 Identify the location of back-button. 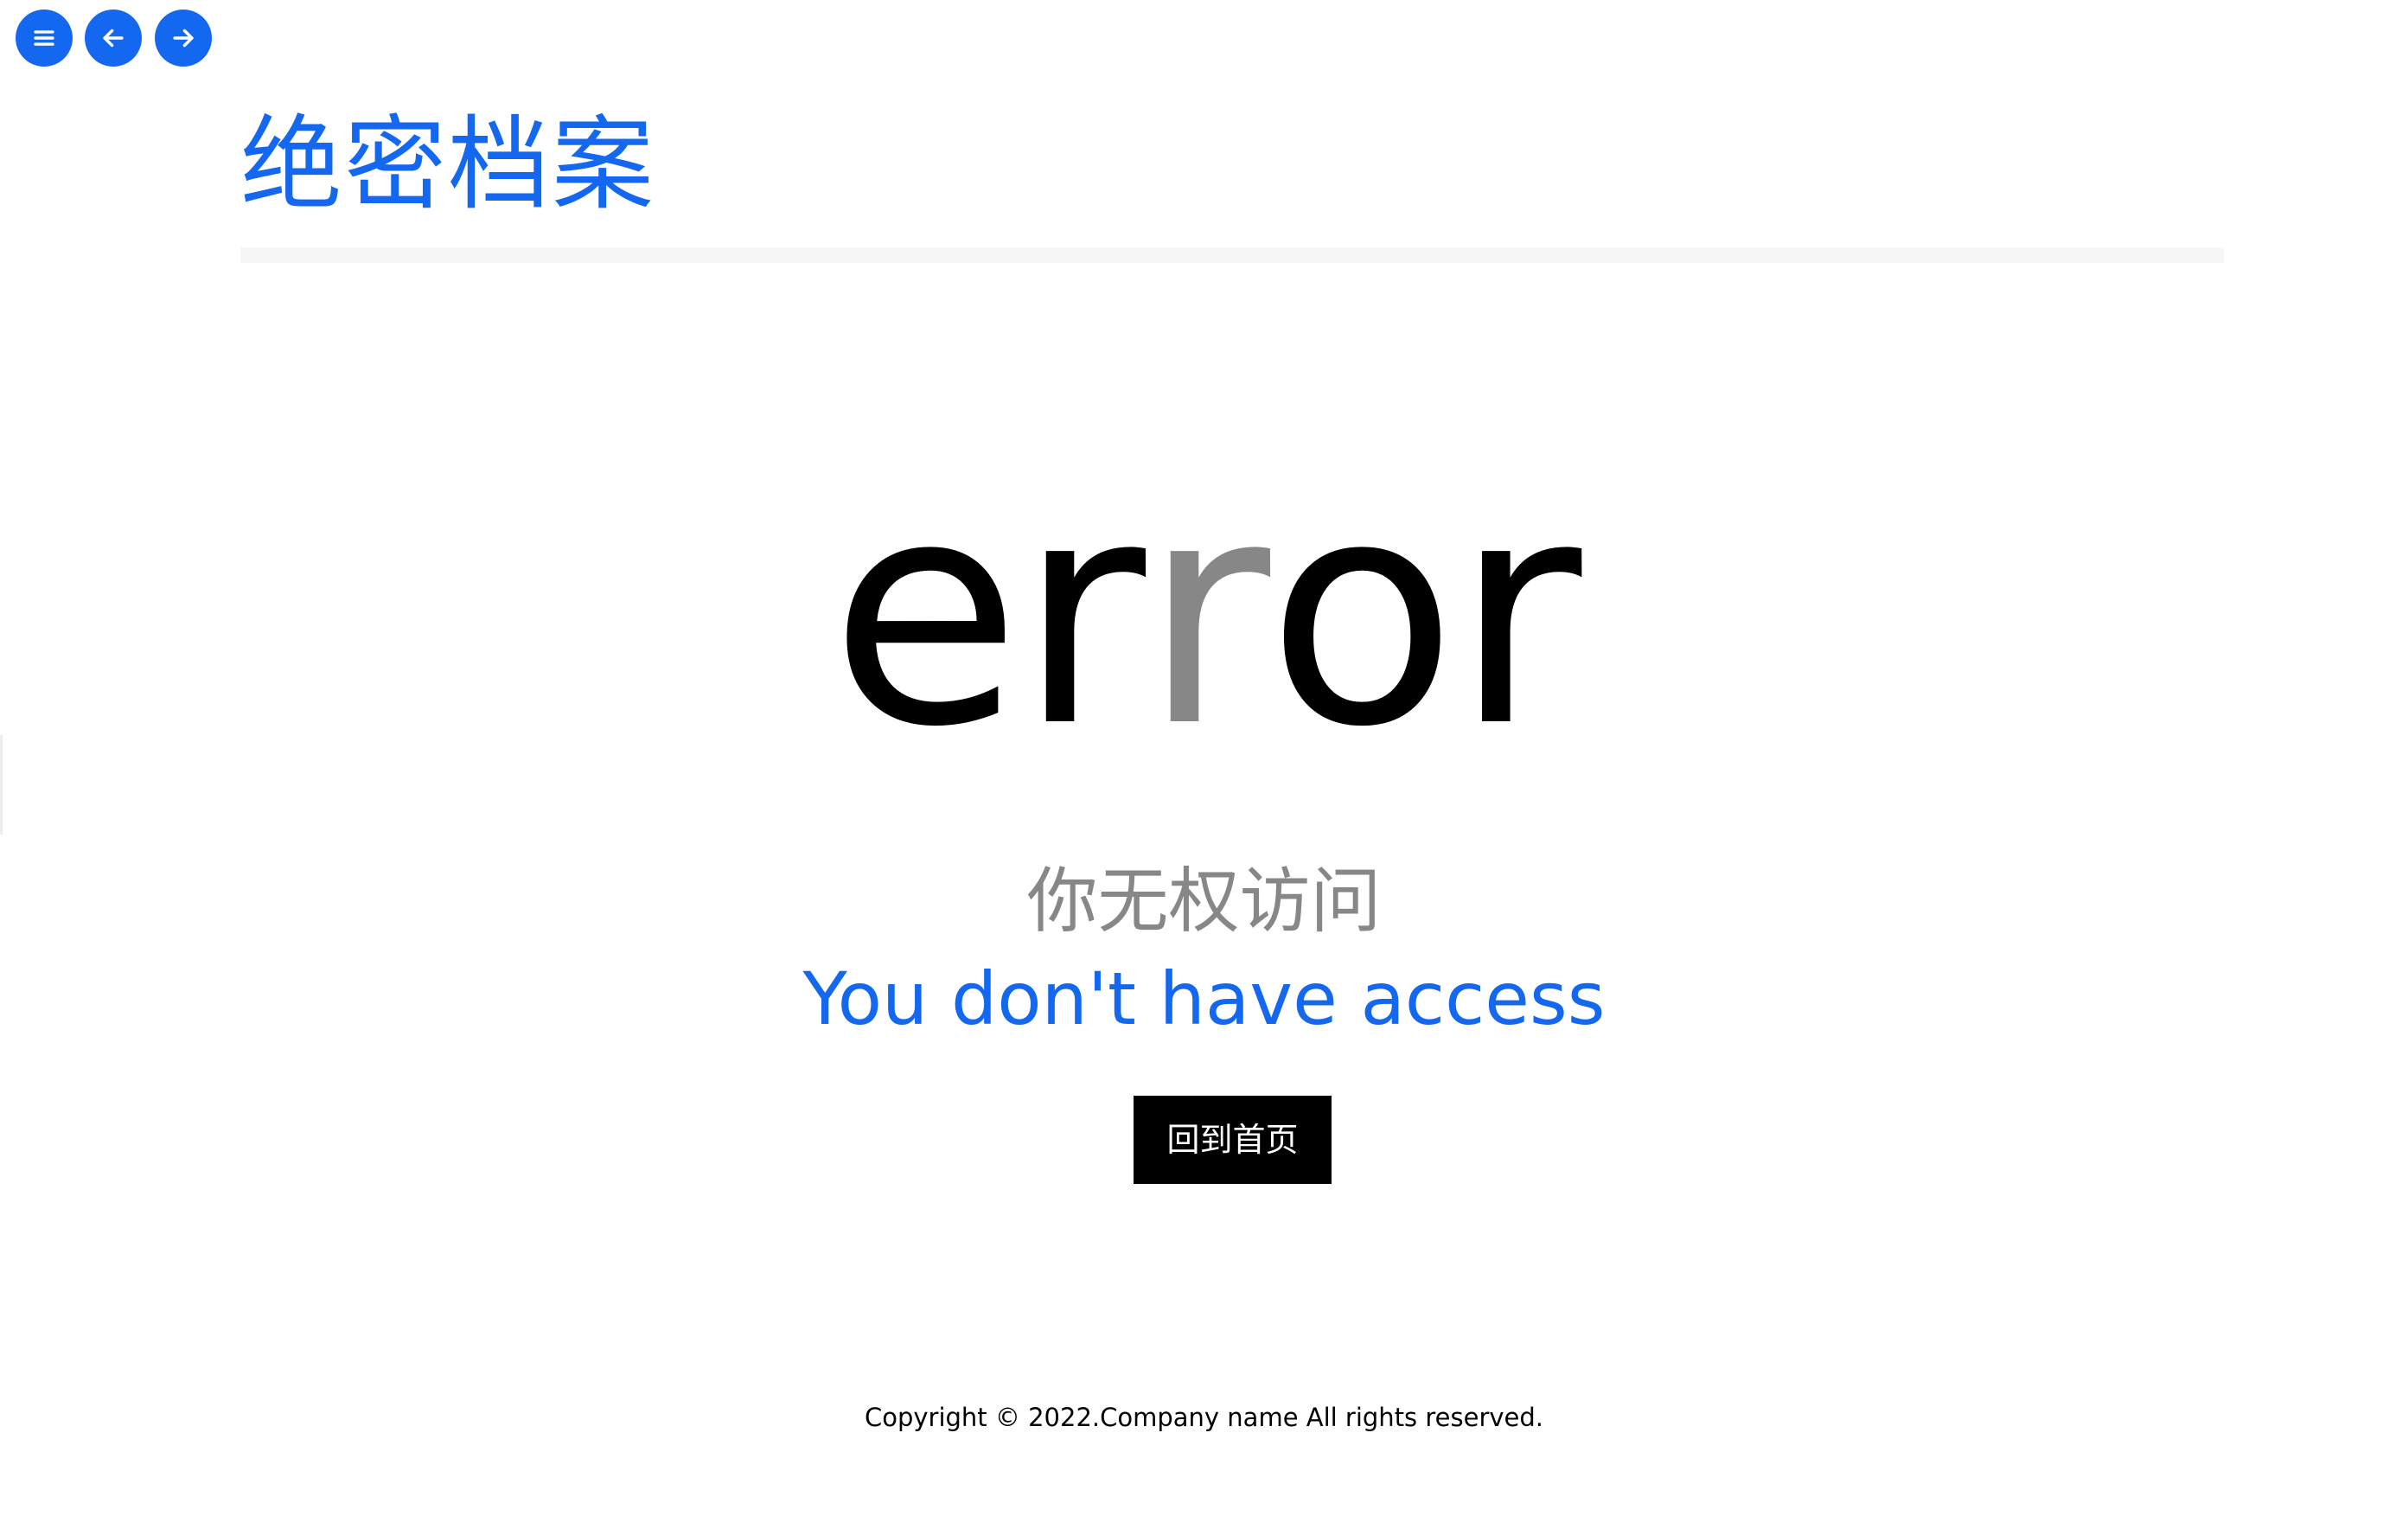
(113, 38).